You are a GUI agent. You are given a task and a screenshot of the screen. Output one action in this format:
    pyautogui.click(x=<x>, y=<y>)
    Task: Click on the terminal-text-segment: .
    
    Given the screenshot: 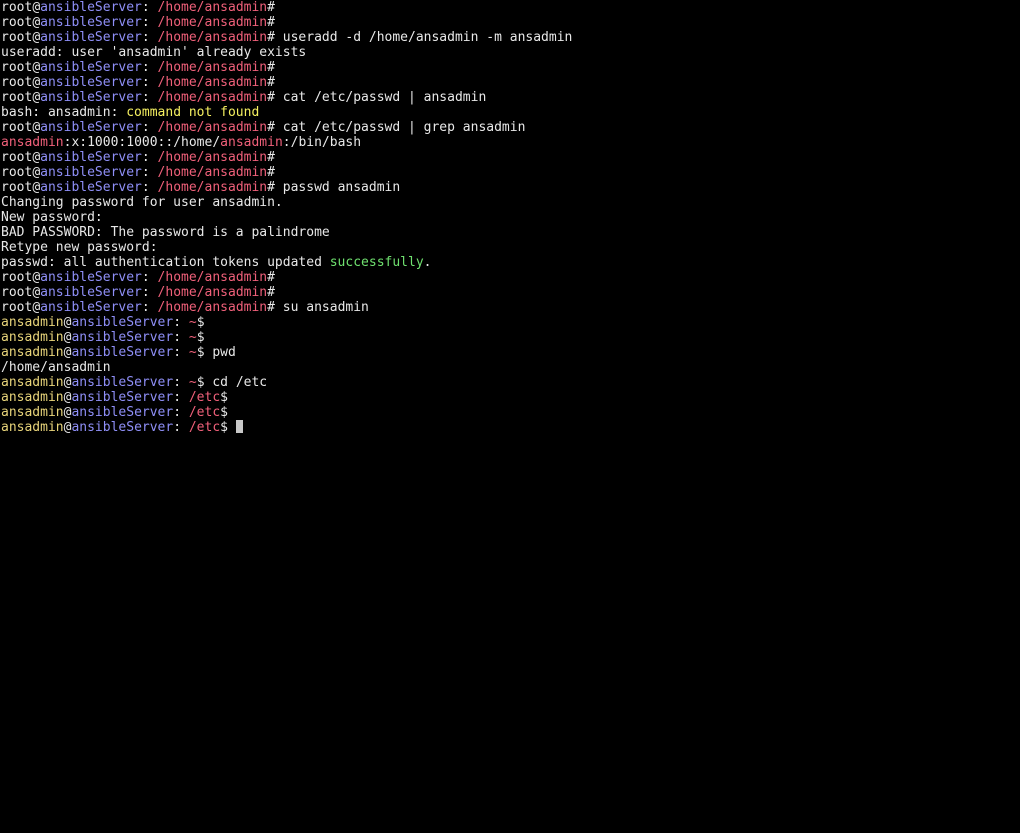 What is the action you would take?
    pyautogui.click(x=427, y=262)
    